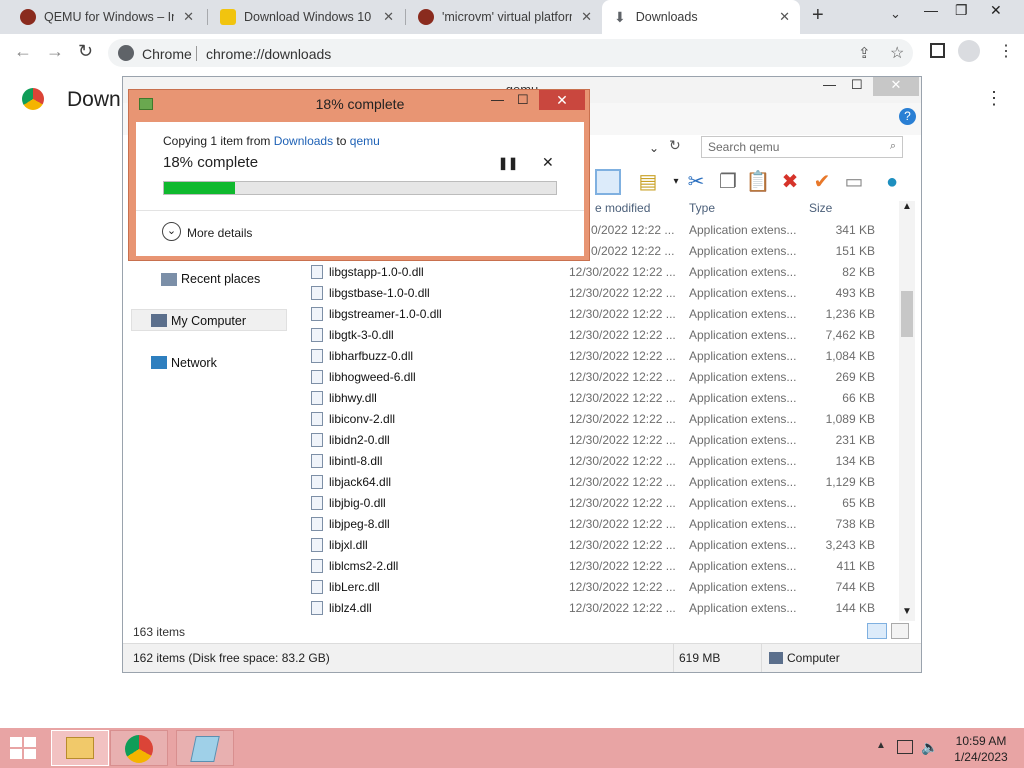  What do you see at coordinates (855, 377) in the screenshot?
I see `file-size: 269 KB` at bounding box center [855, 377].